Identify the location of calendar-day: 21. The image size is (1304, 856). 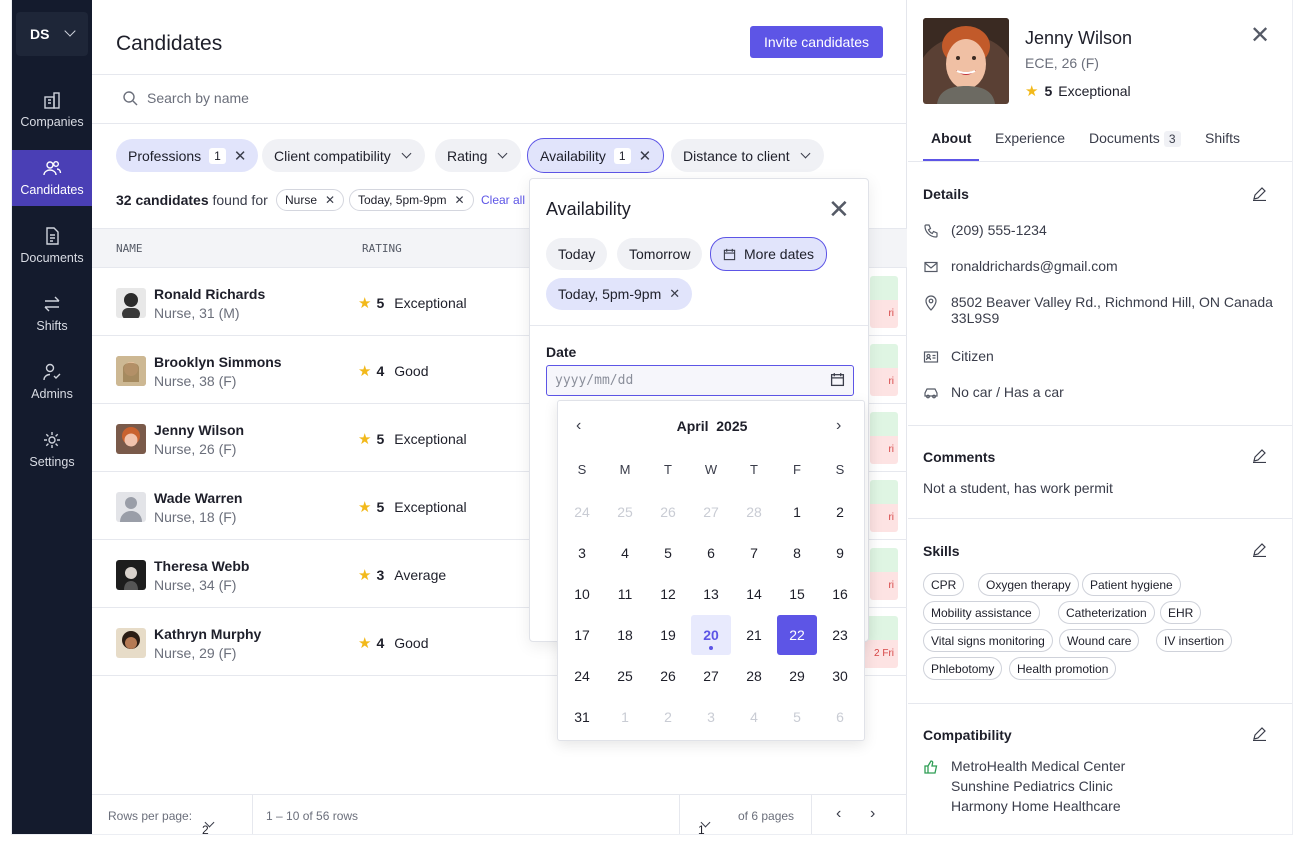
(754, 635).